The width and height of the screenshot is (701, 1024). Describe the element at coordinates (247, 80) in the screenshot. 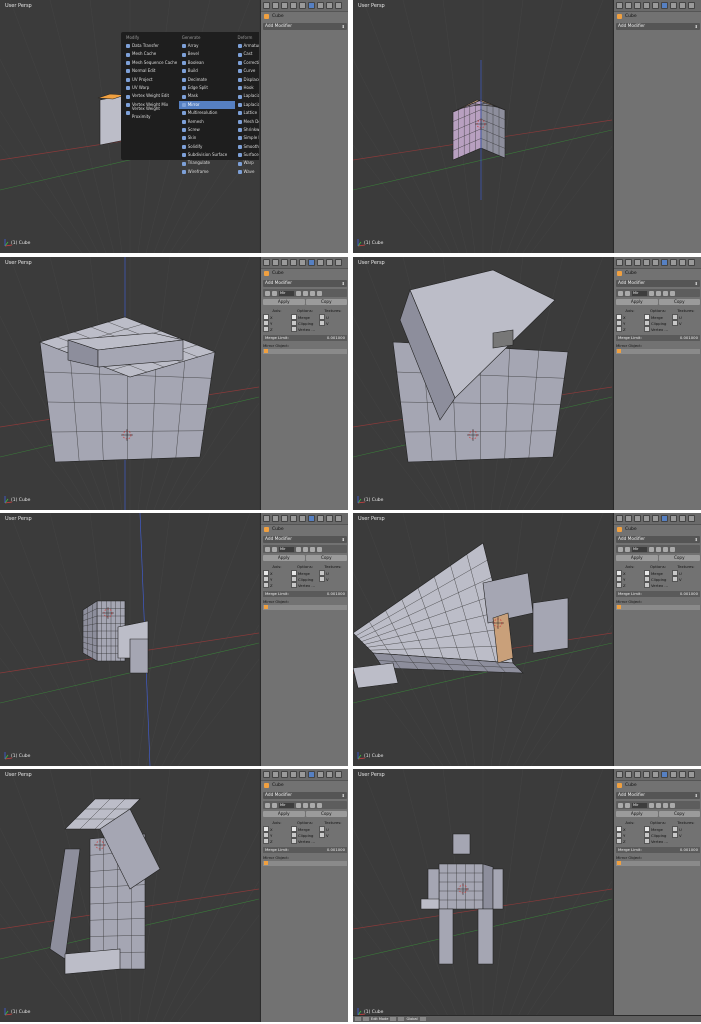

I see `menu-item: Displace` at that location.